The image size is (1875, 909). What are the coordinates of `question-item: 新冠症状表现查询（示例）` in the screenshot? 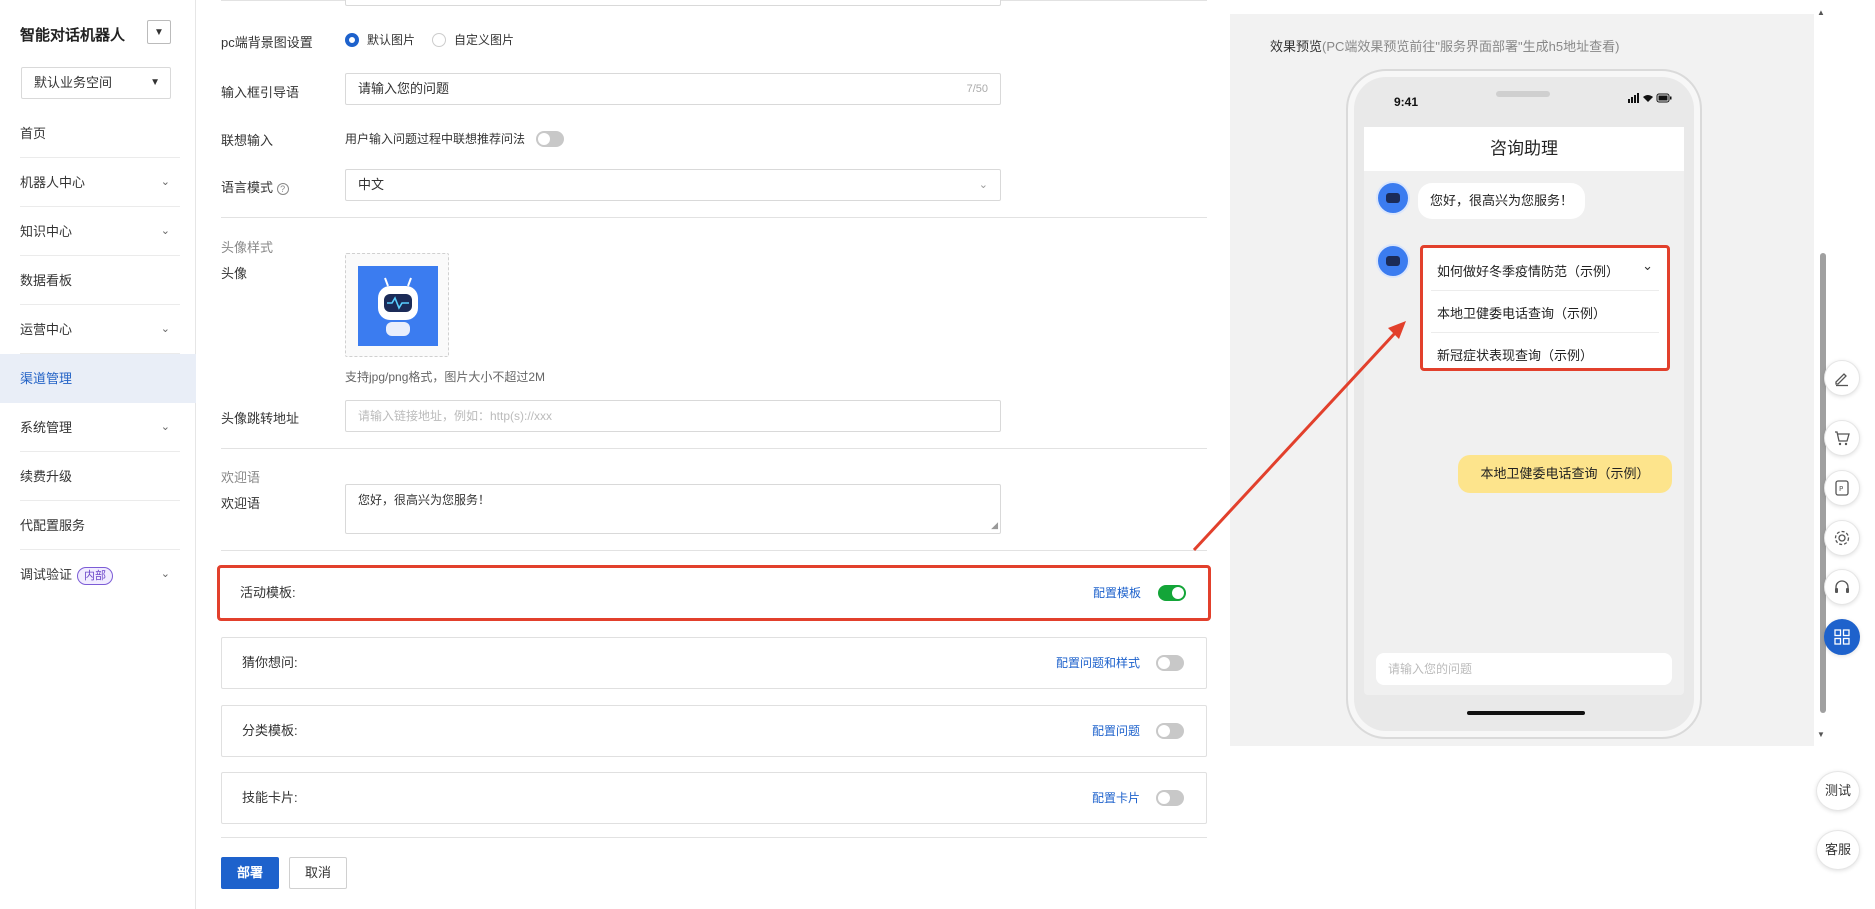 It's located at (1515, 354).